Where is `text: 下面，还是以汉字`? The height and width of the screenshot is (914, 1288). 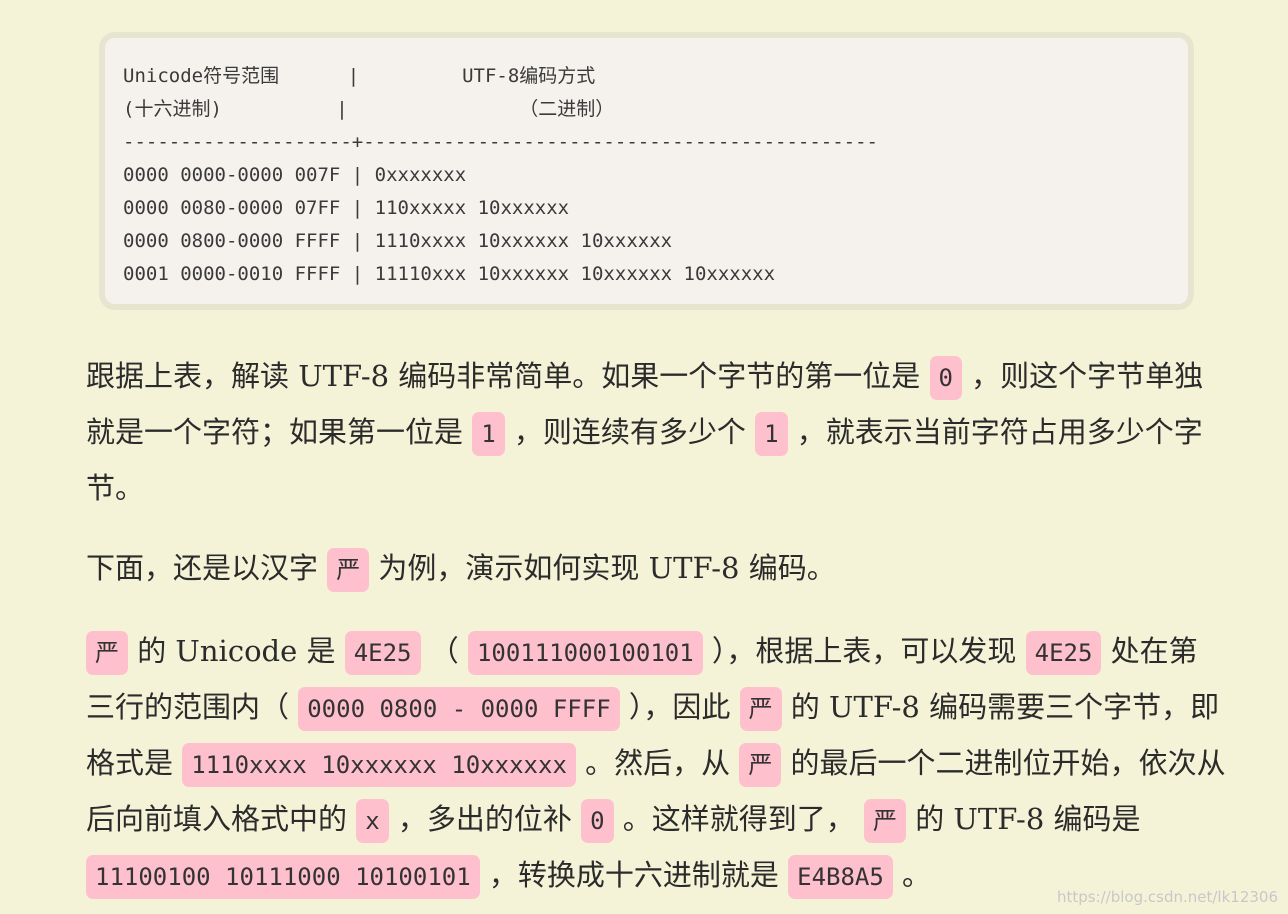
text: 下面，还是以汉字 is located at coordinates (207, 568).